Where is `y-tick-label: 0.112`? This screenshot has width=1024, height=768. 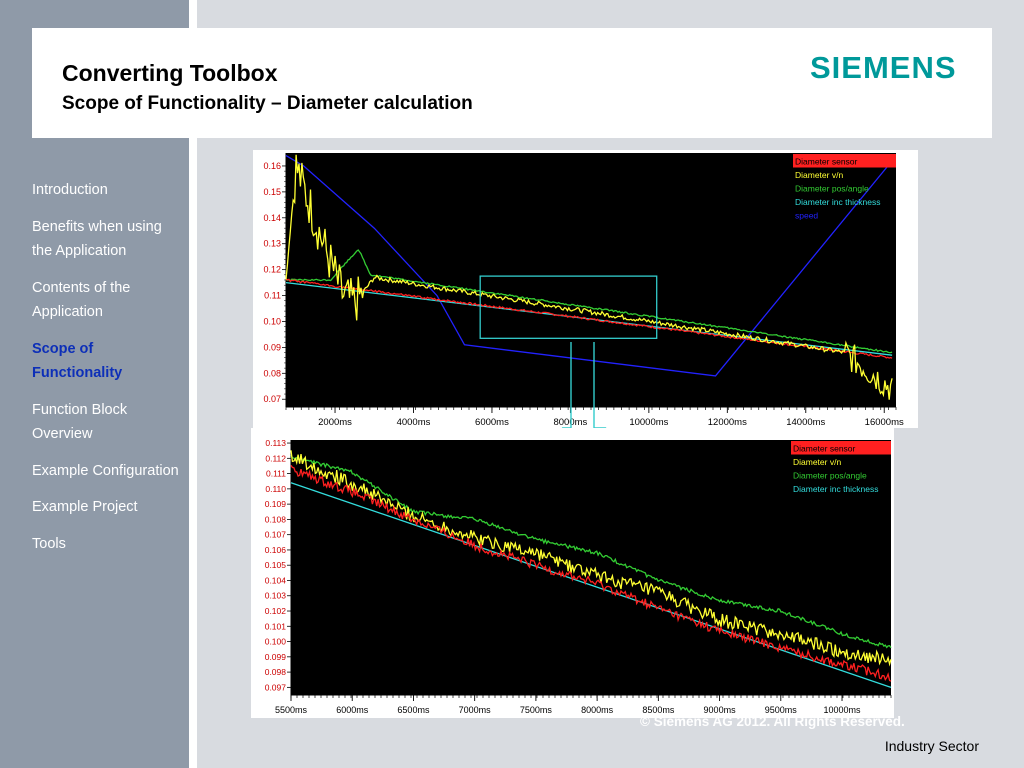
y-tick-label: 0.112 is located at coordinates (275, 458).